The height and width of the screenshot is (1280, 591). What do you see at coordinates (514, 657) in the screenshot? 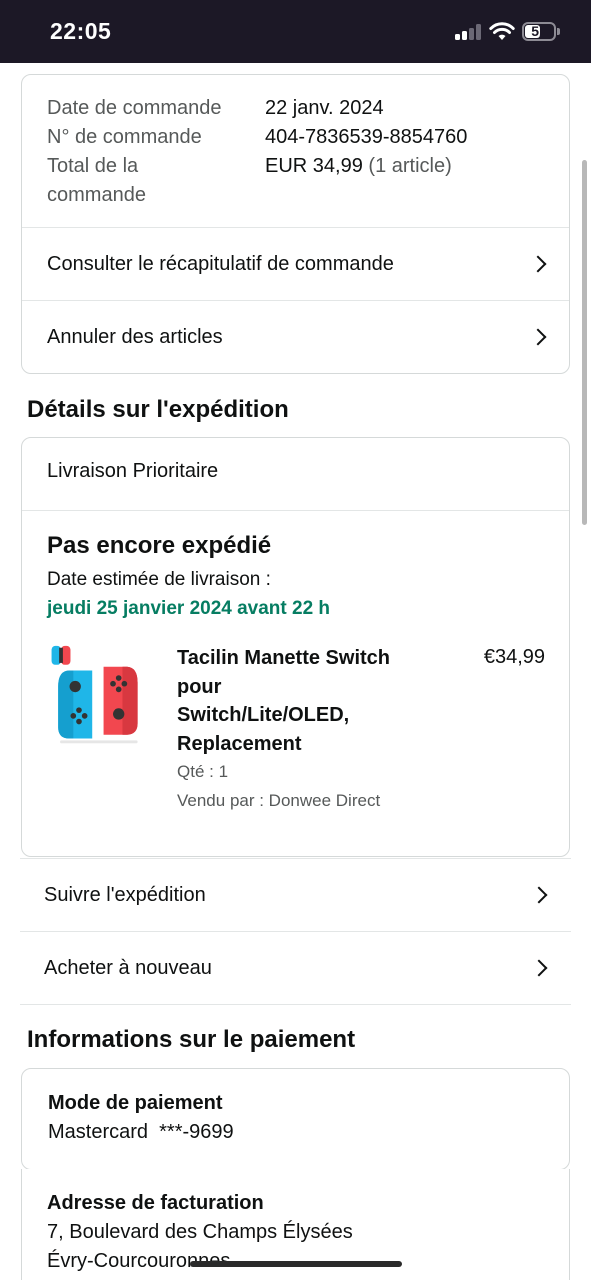
I see `product-price: €34,99` at bounding box center [514, 657].